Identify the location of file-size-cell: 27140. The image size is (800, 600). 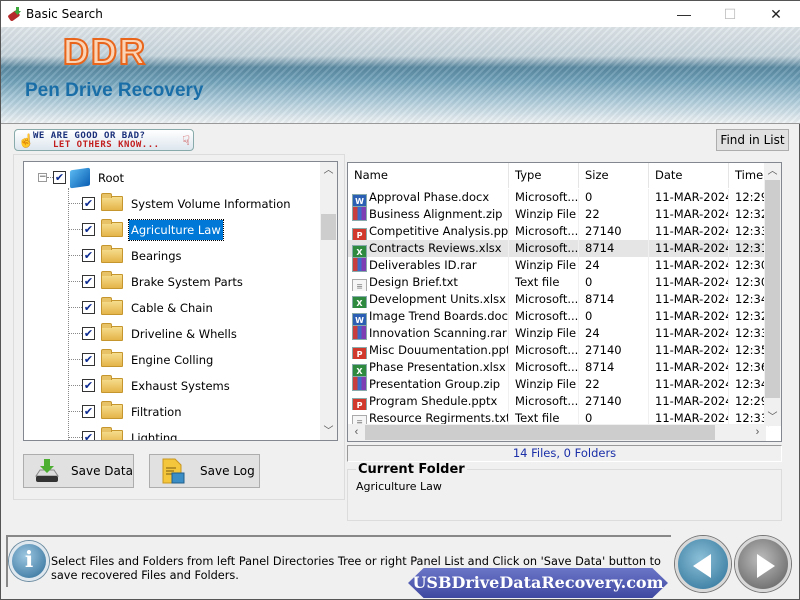
(614, 401).